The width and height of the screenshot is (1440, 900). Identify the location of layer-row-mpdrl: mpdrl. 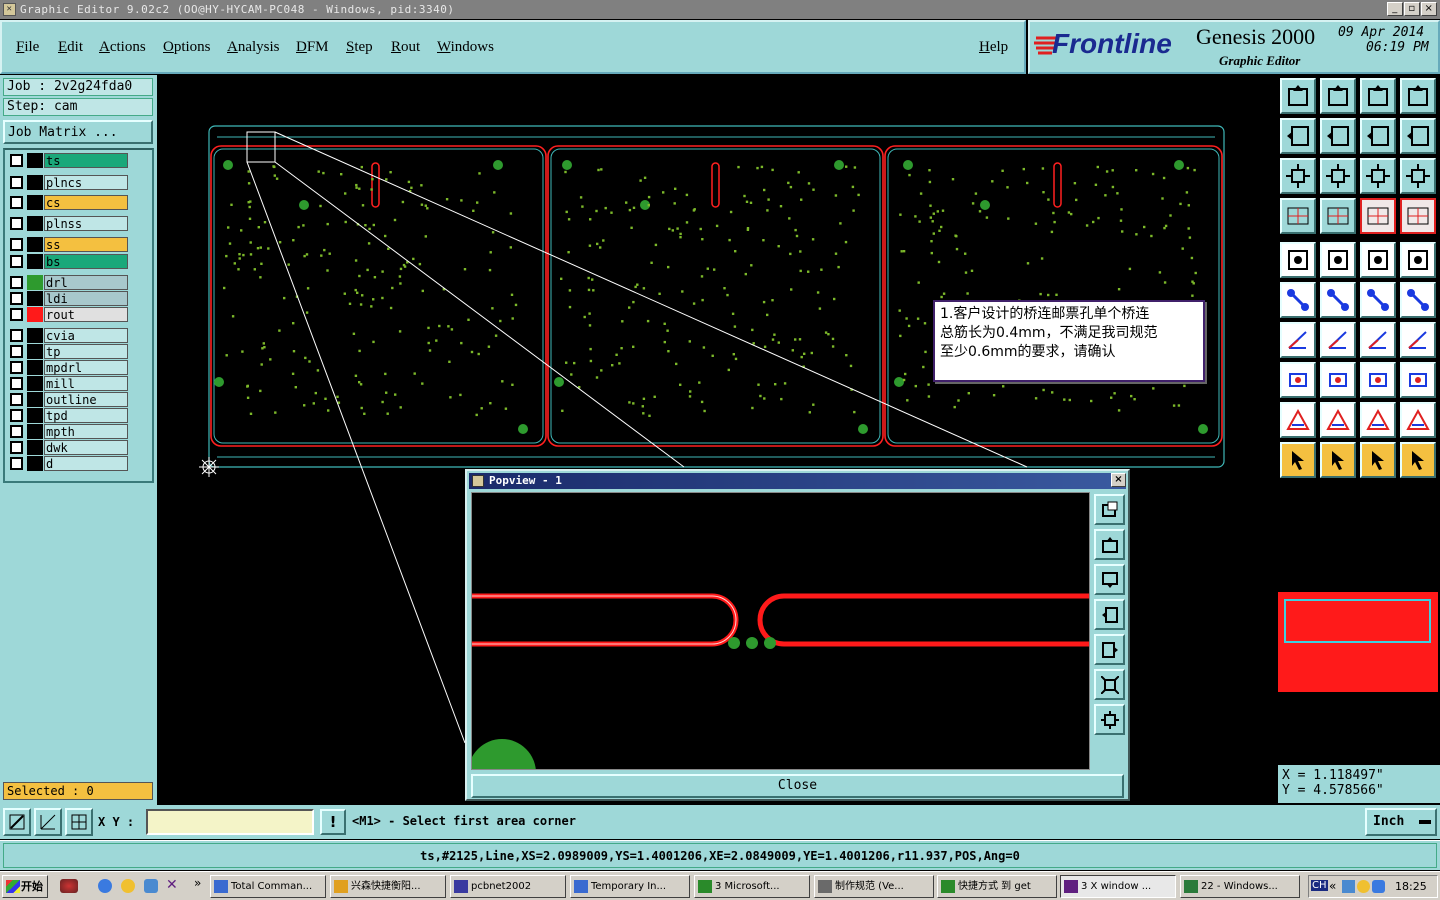
(68, 367).